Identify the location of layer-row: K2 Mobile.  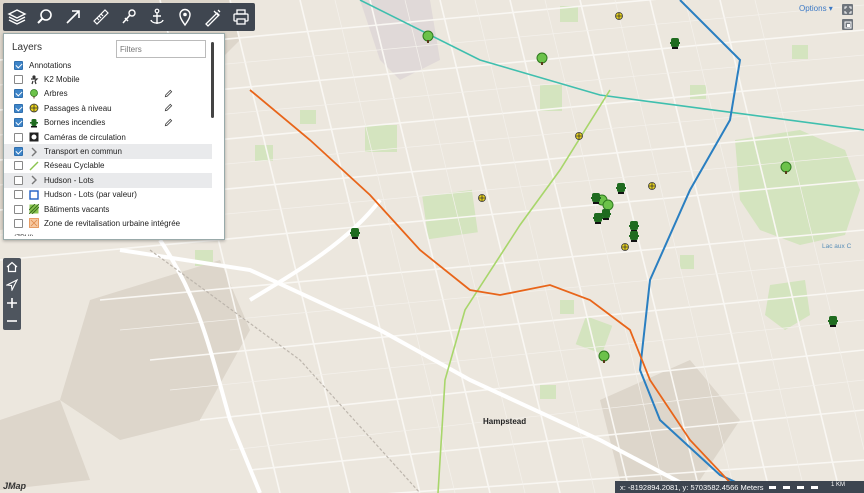
(108, 79).